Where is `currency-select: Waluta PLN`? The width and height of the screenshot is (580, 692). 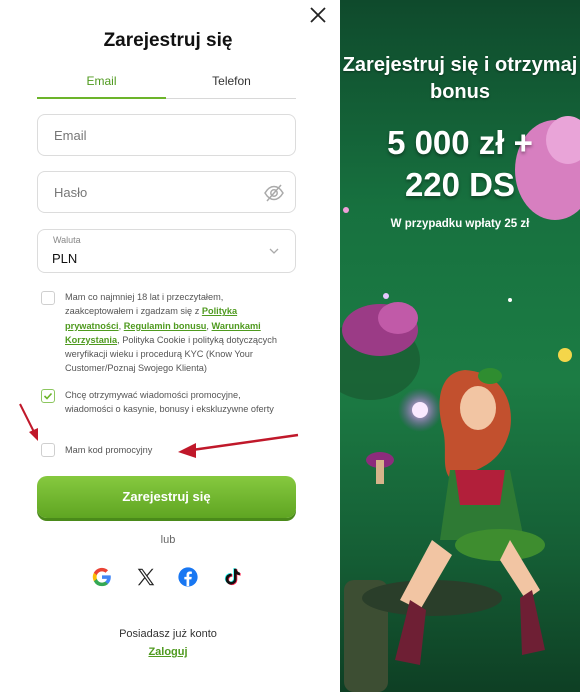
currency-select: Waluta PLN is located at coordinates (166, 251).